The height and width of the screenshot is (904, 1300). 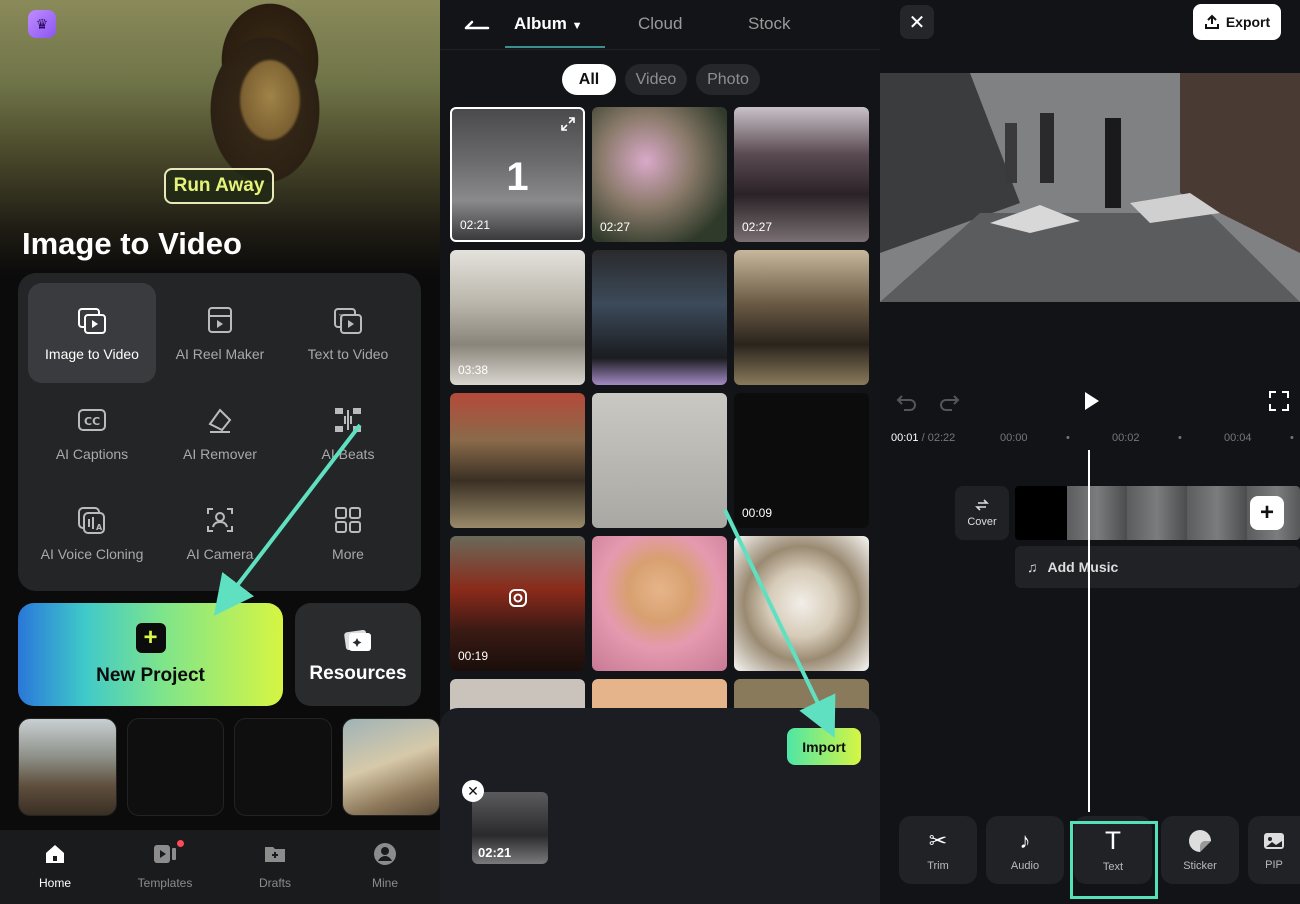 I want to click on scissors-icon: ✂, so click(x=938, y=840).